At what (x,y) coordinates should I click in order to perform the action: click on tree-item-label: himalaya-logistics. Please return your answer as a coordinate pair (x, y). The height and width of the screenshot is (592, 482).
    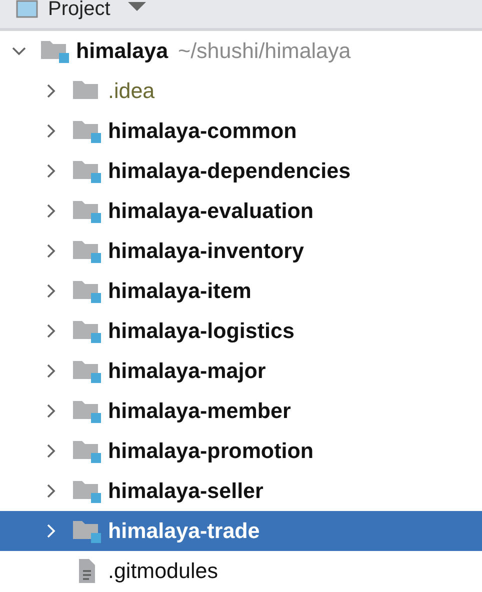
    Looking at the image, I should click on (201, 331).